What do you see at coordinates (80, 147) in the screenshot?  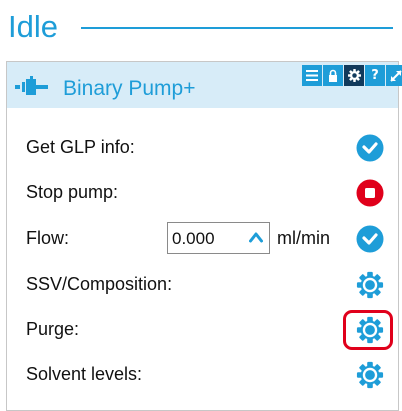 I see `get-glp-info-label: Get GLP info:` at bounding box center [80, 147].